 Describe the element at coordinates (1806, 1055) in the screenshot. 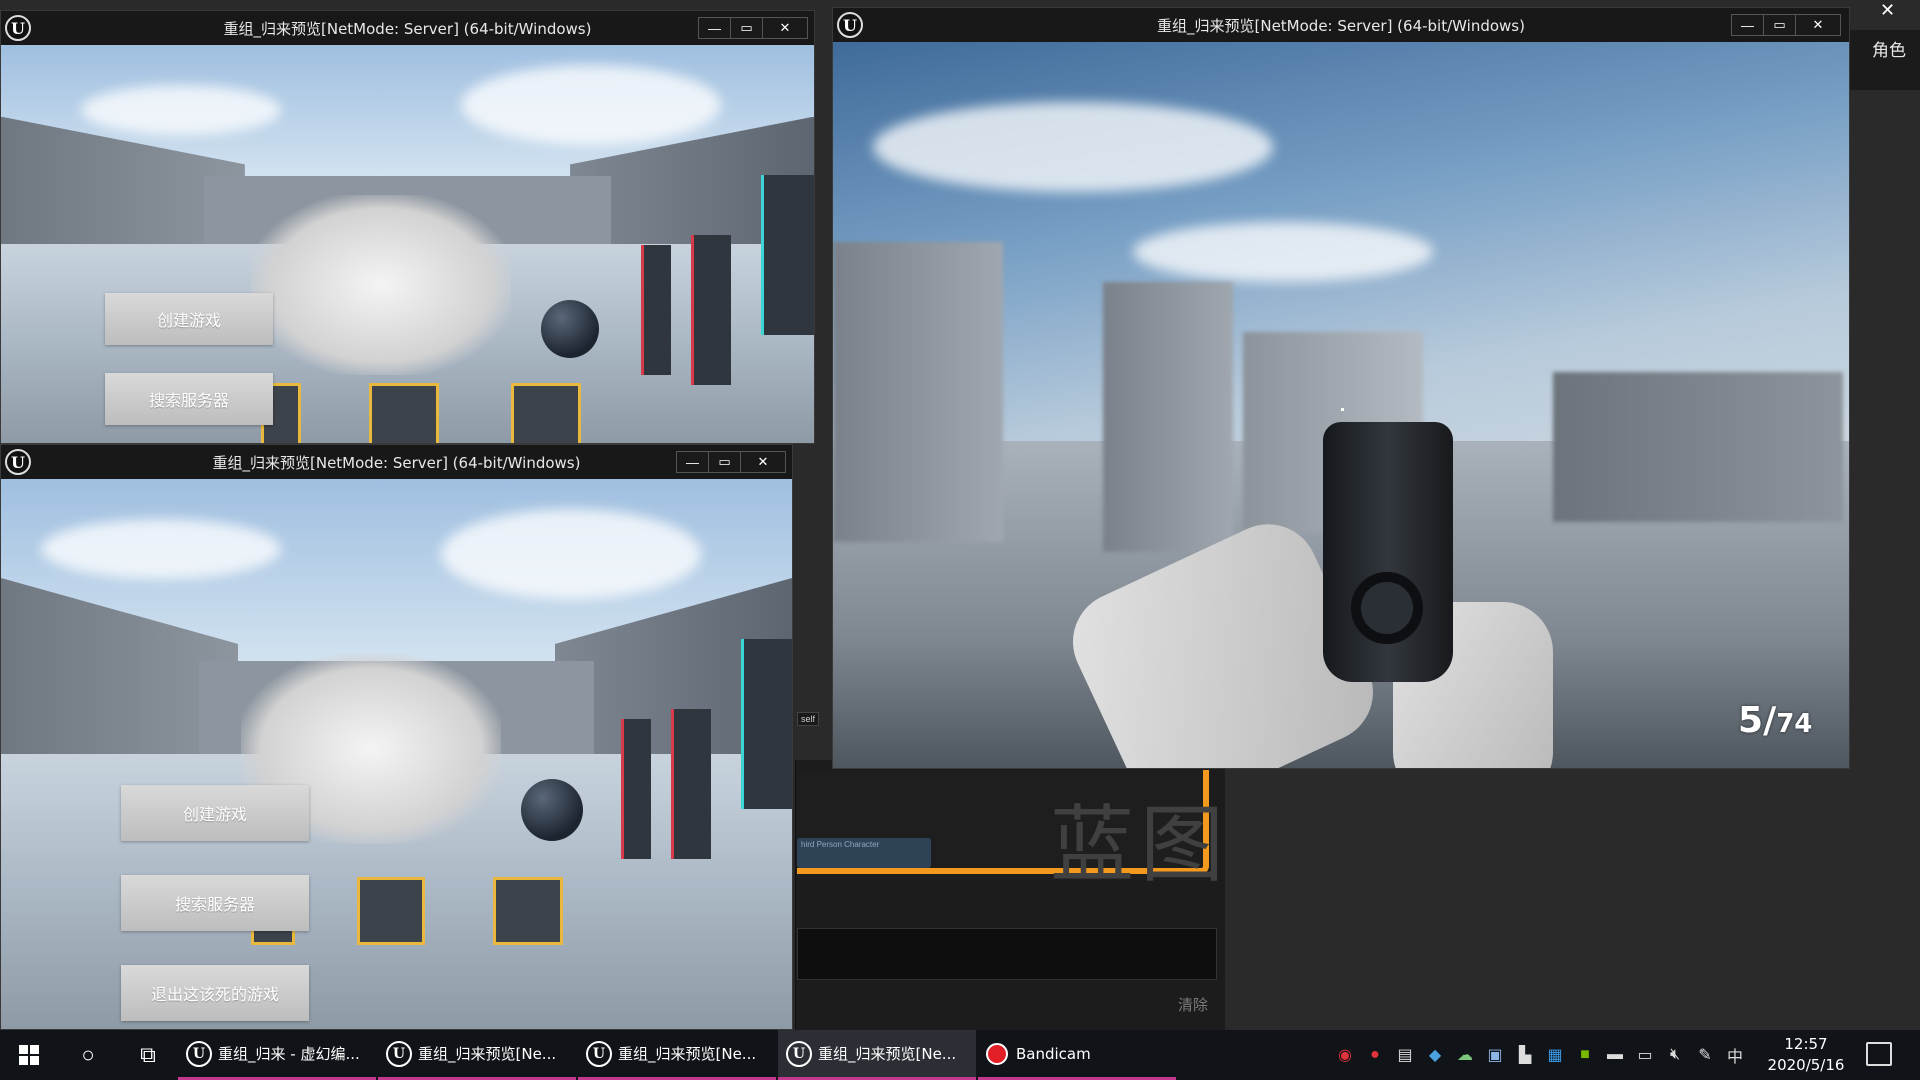

I see `clock: 12:57 2020/5/16` at that location.